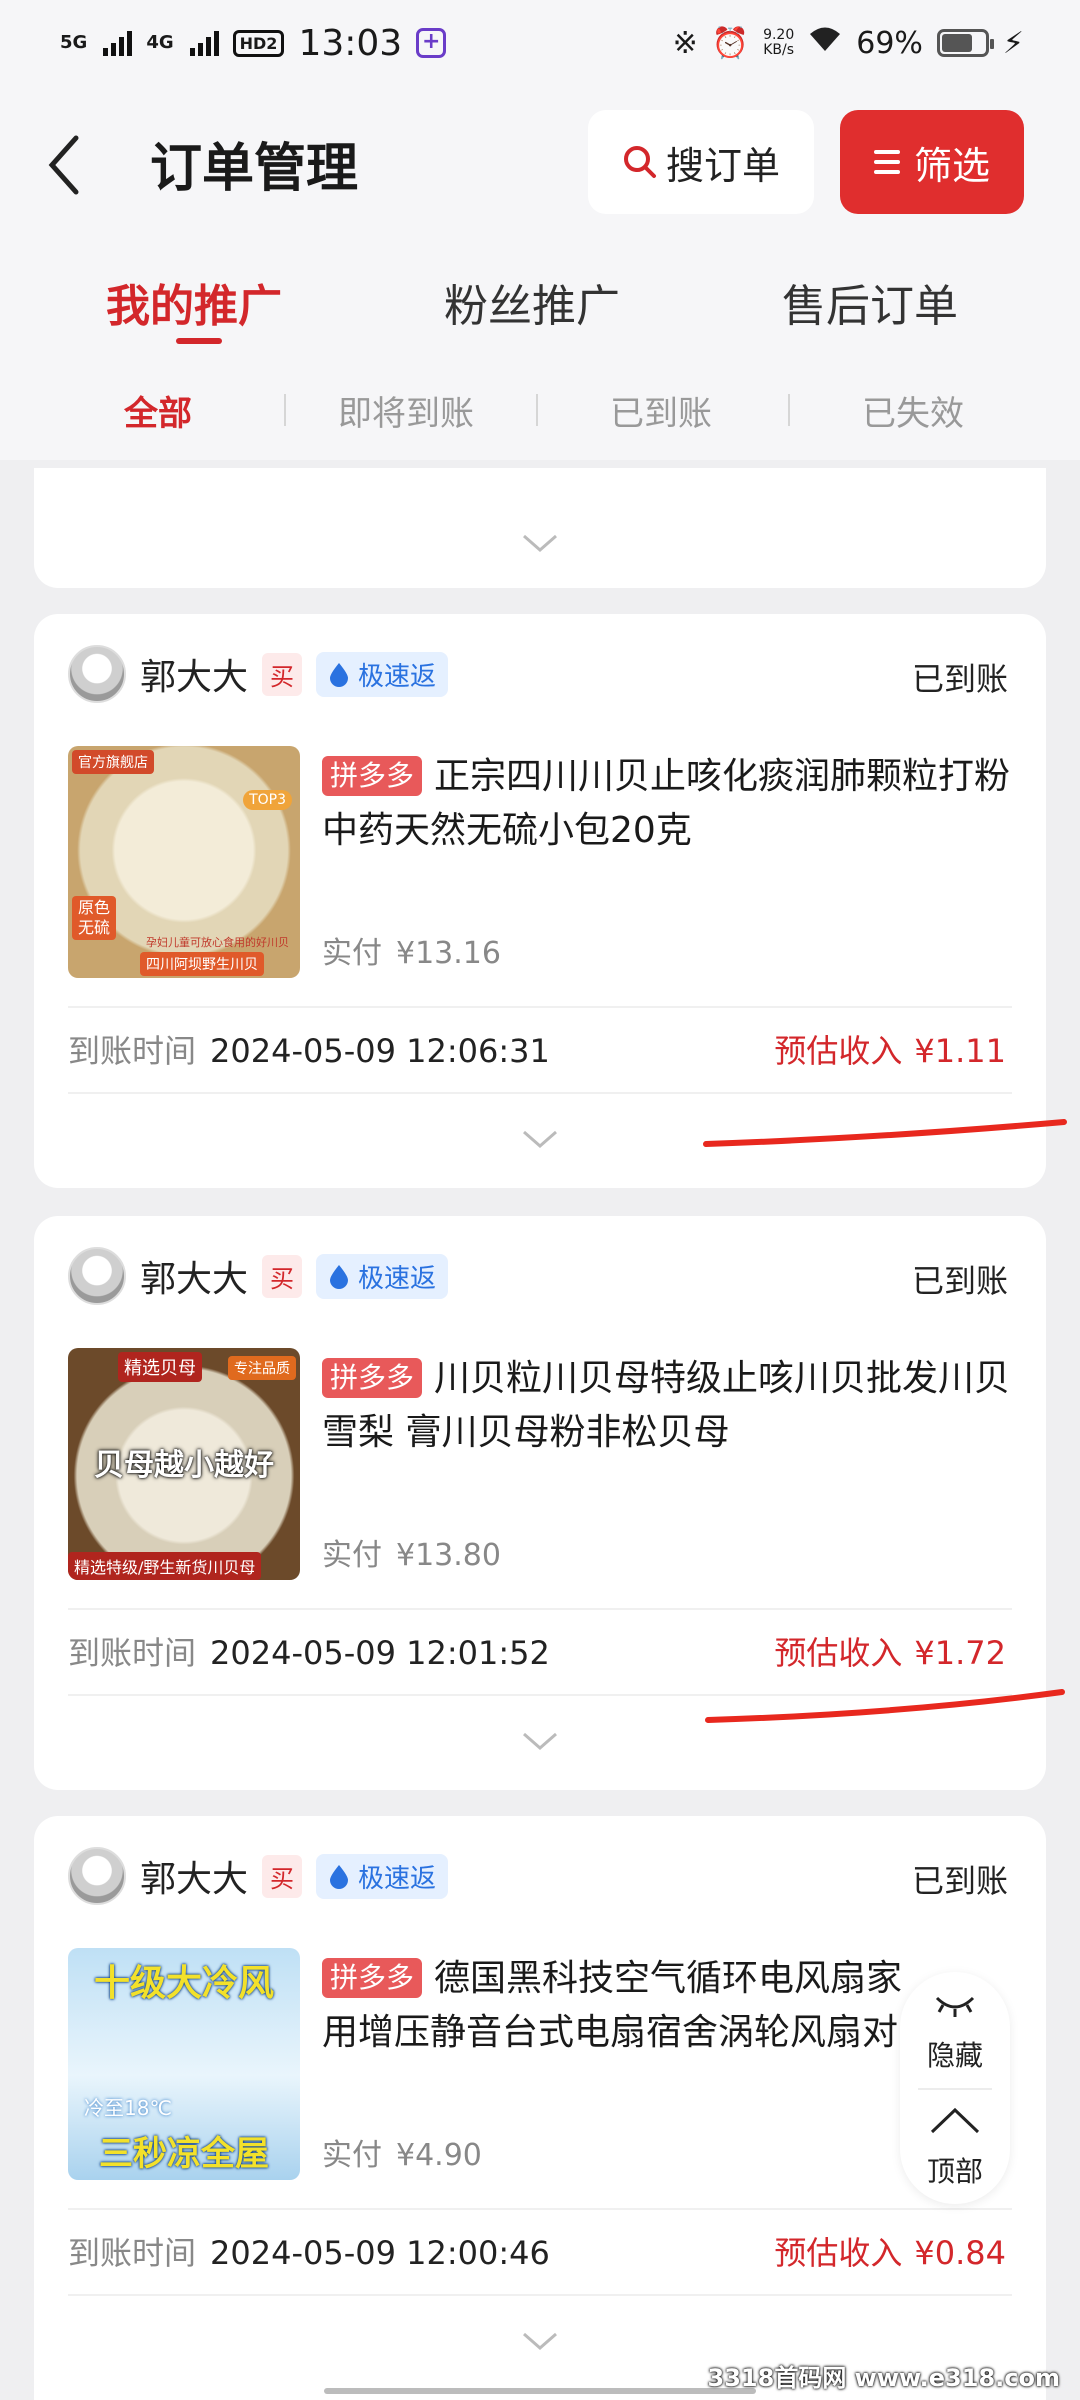  I want to click on product-thumbnail: 官方旗舰店 TOP3 原色 无硫 孕妇儿童可放心食用的好川贝 四川阿坝野生川贝, so click(184, 862).